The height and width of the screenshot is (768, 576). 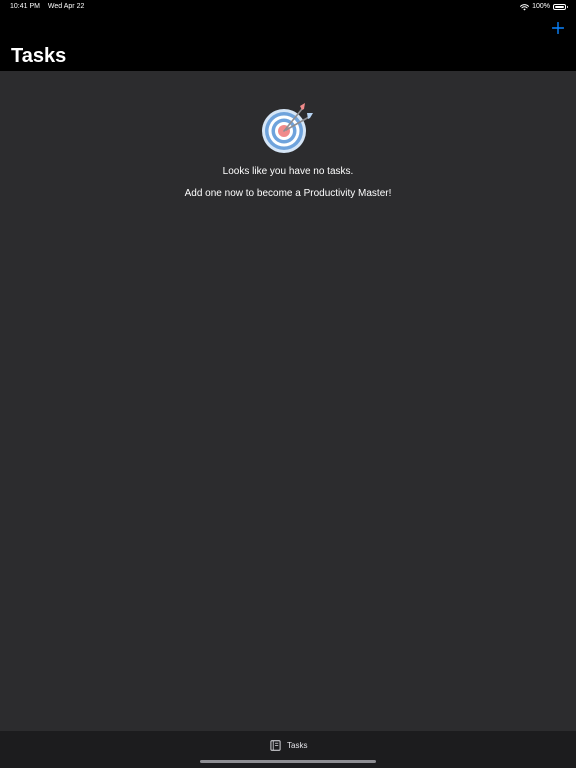 What do you see at coordinates (288, 42) in the screenshot?
I see `navigation-bar: Tasks` at bounding box center [288, 42].